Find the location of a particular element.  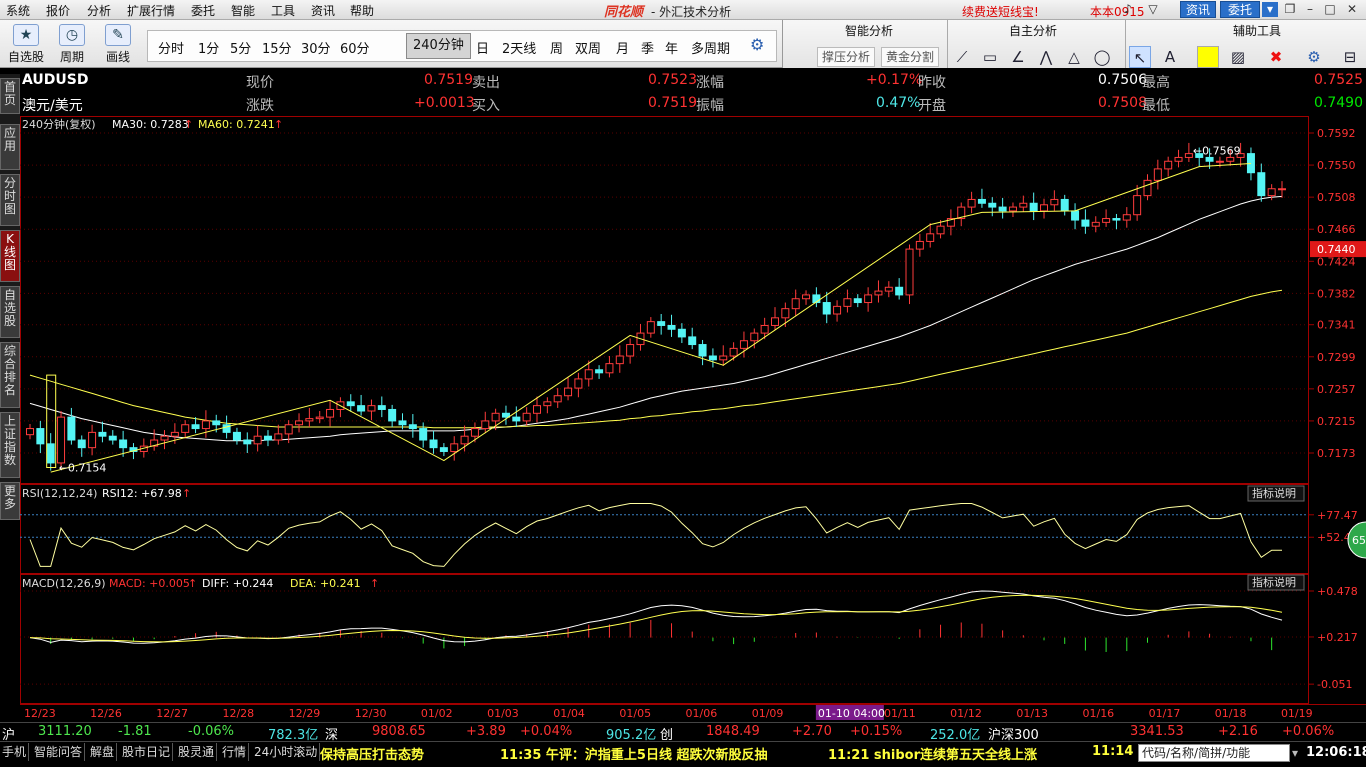

tab-24h-news: 24小时滚动 is located at coordinates (286, 752).